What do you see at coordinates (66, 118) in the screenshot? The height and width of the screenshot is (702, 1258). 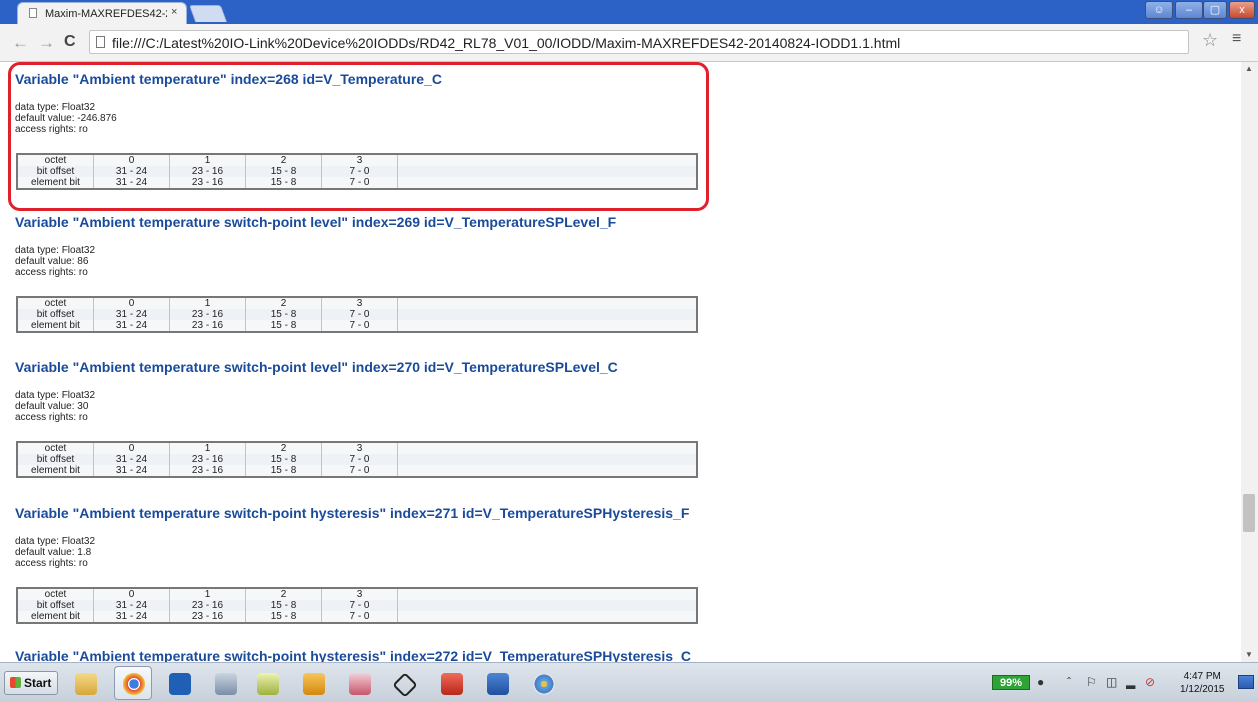 I see `default-value: default value: -246.876` at bounding box center [66, 118].